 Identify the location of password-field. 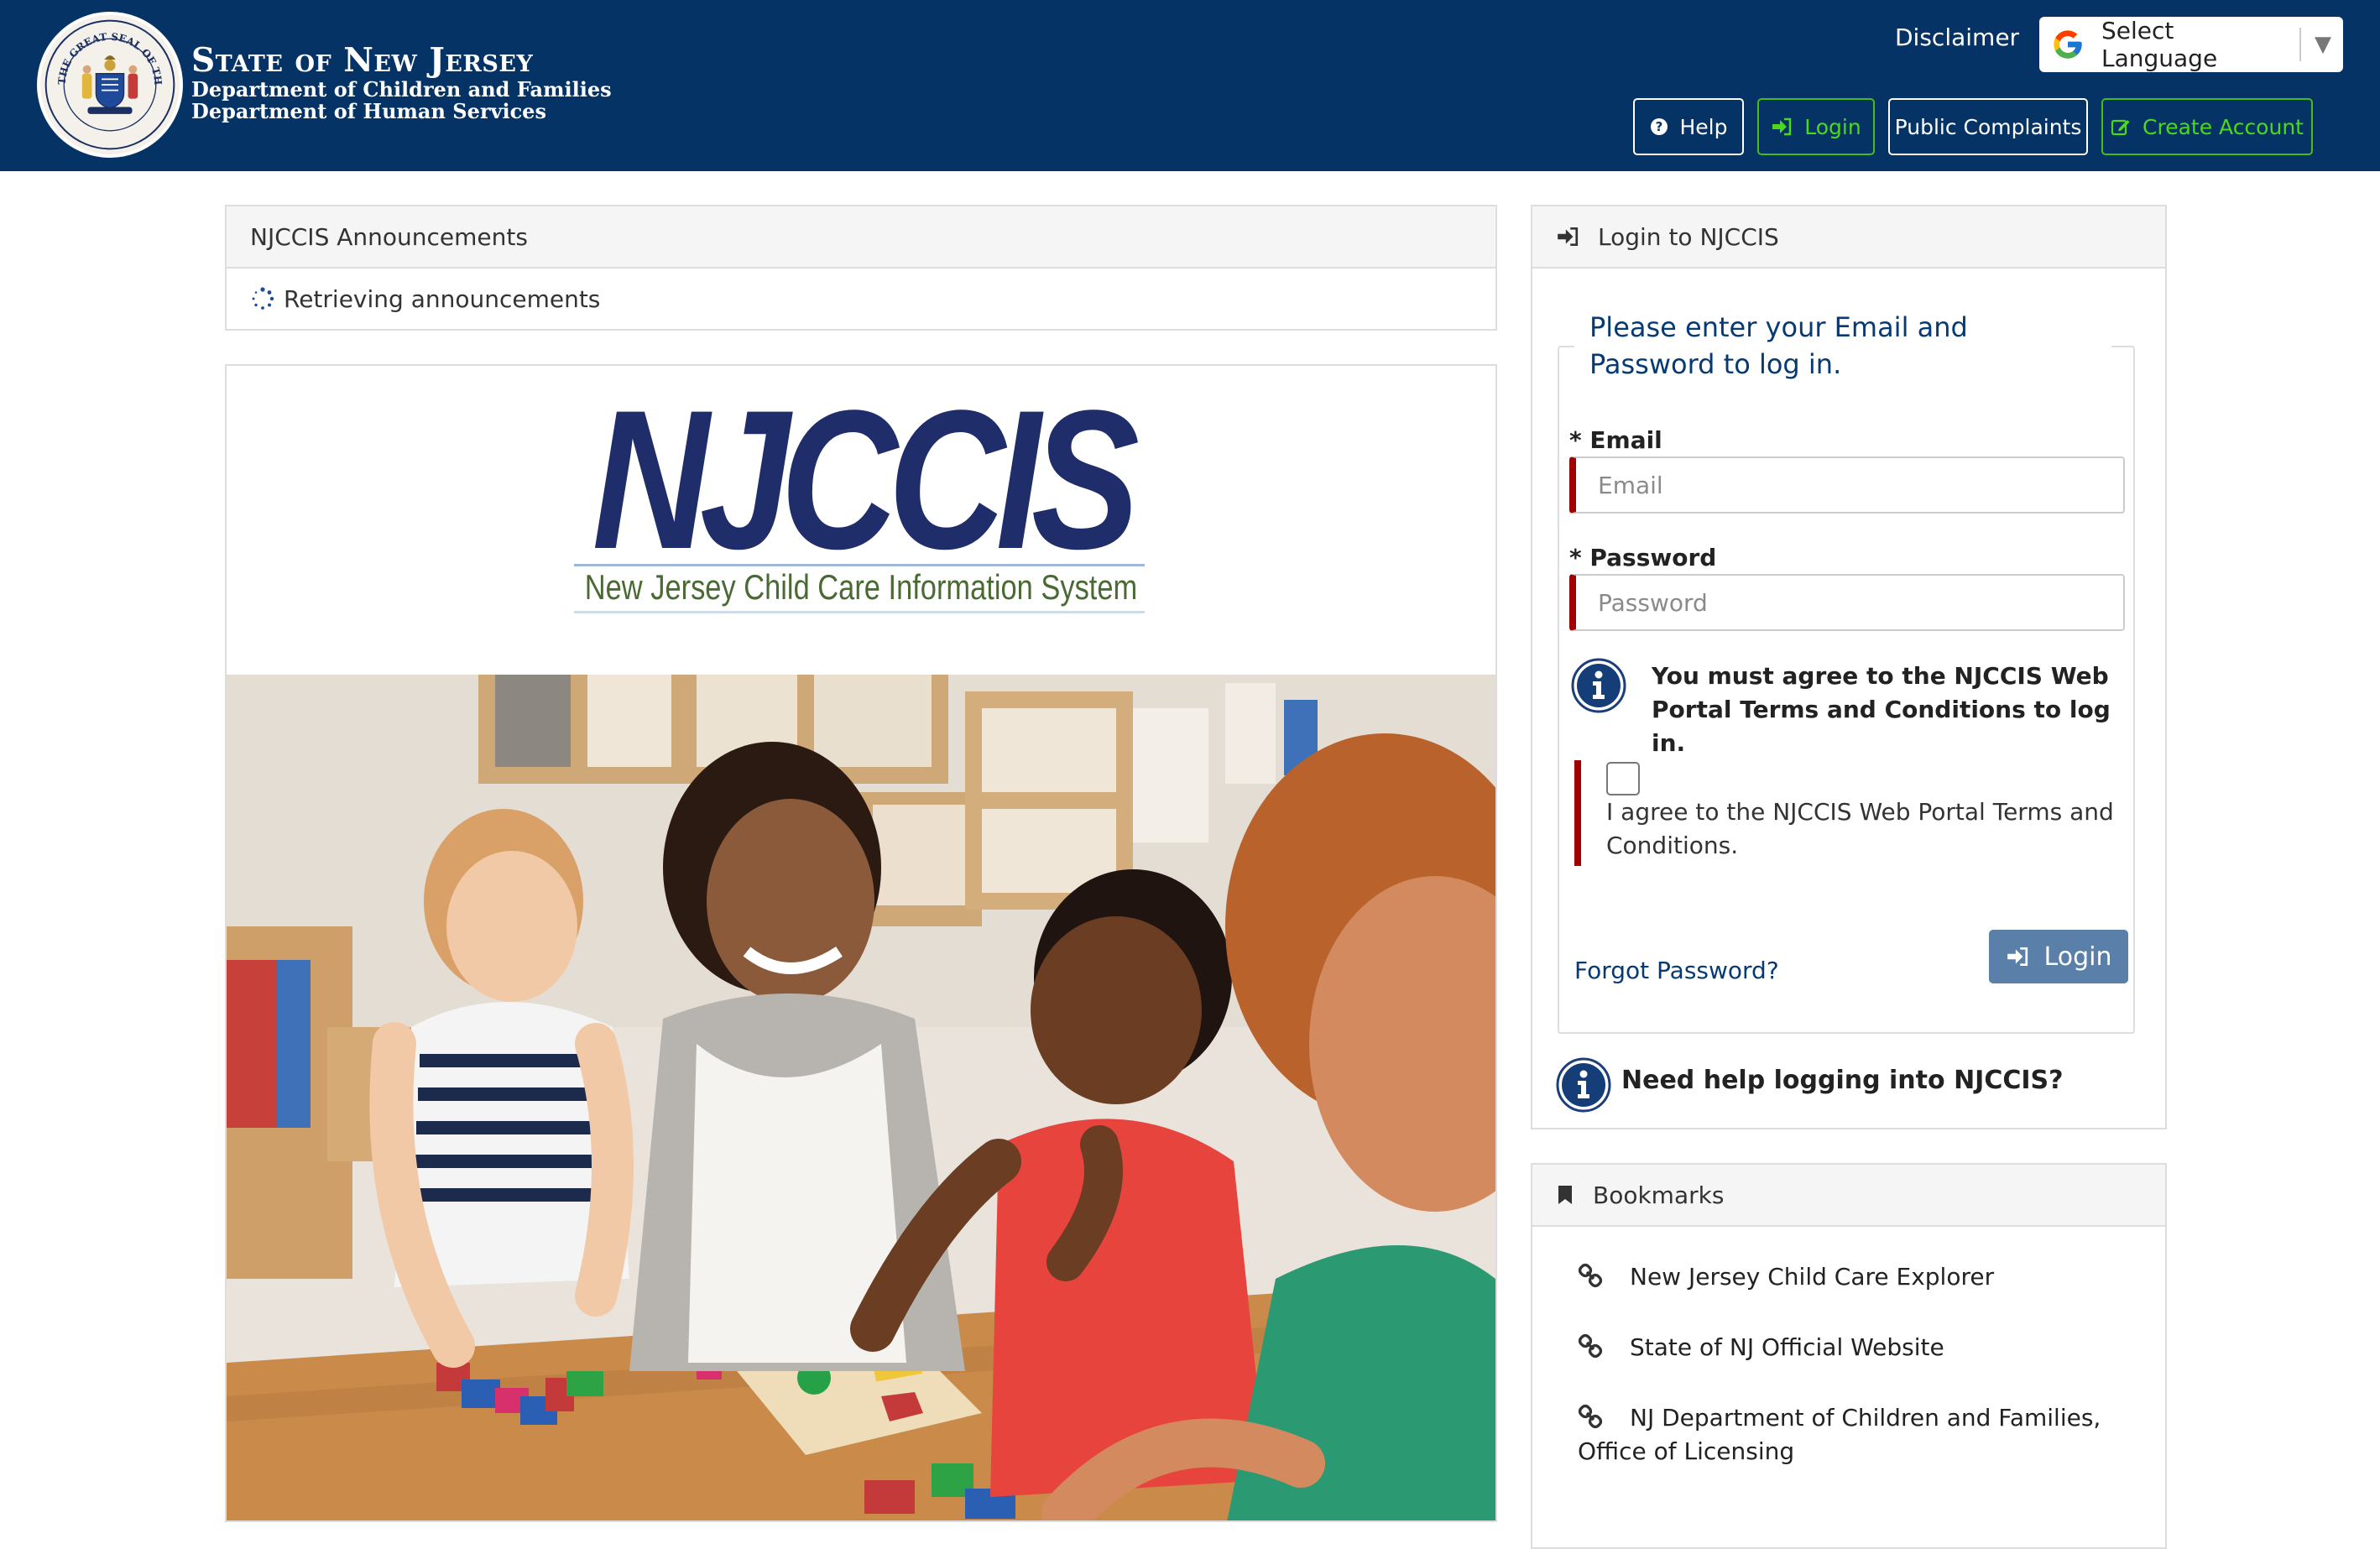
(1850, 602).